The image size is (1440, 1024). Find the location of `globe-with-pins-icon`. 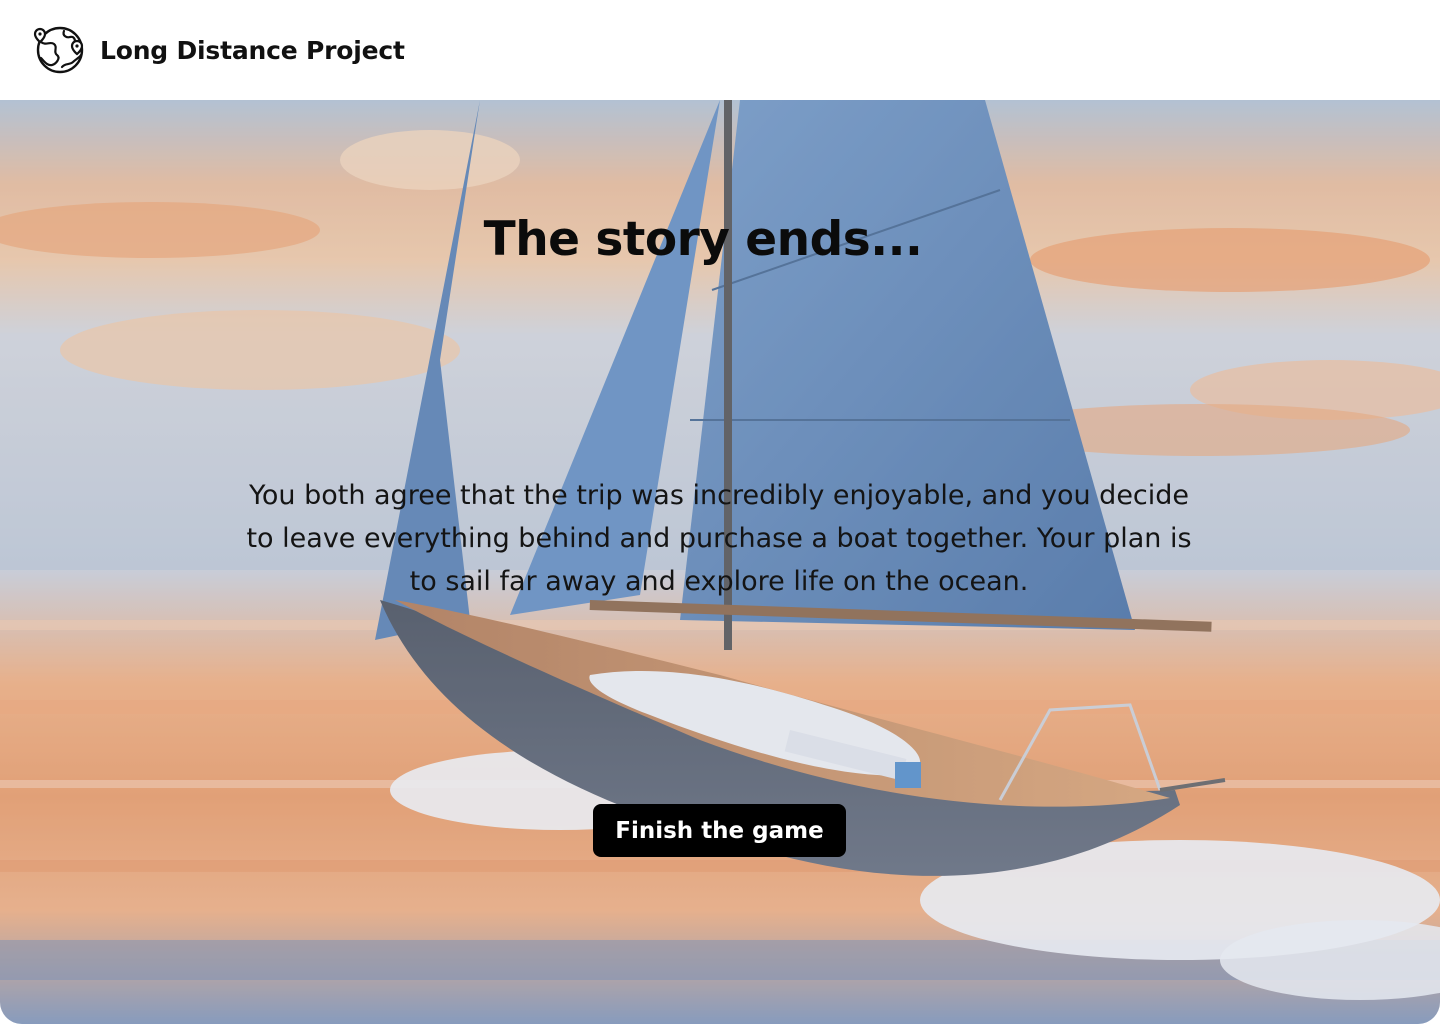

globe-with-pins-icon is located at coordinates (58, 50).